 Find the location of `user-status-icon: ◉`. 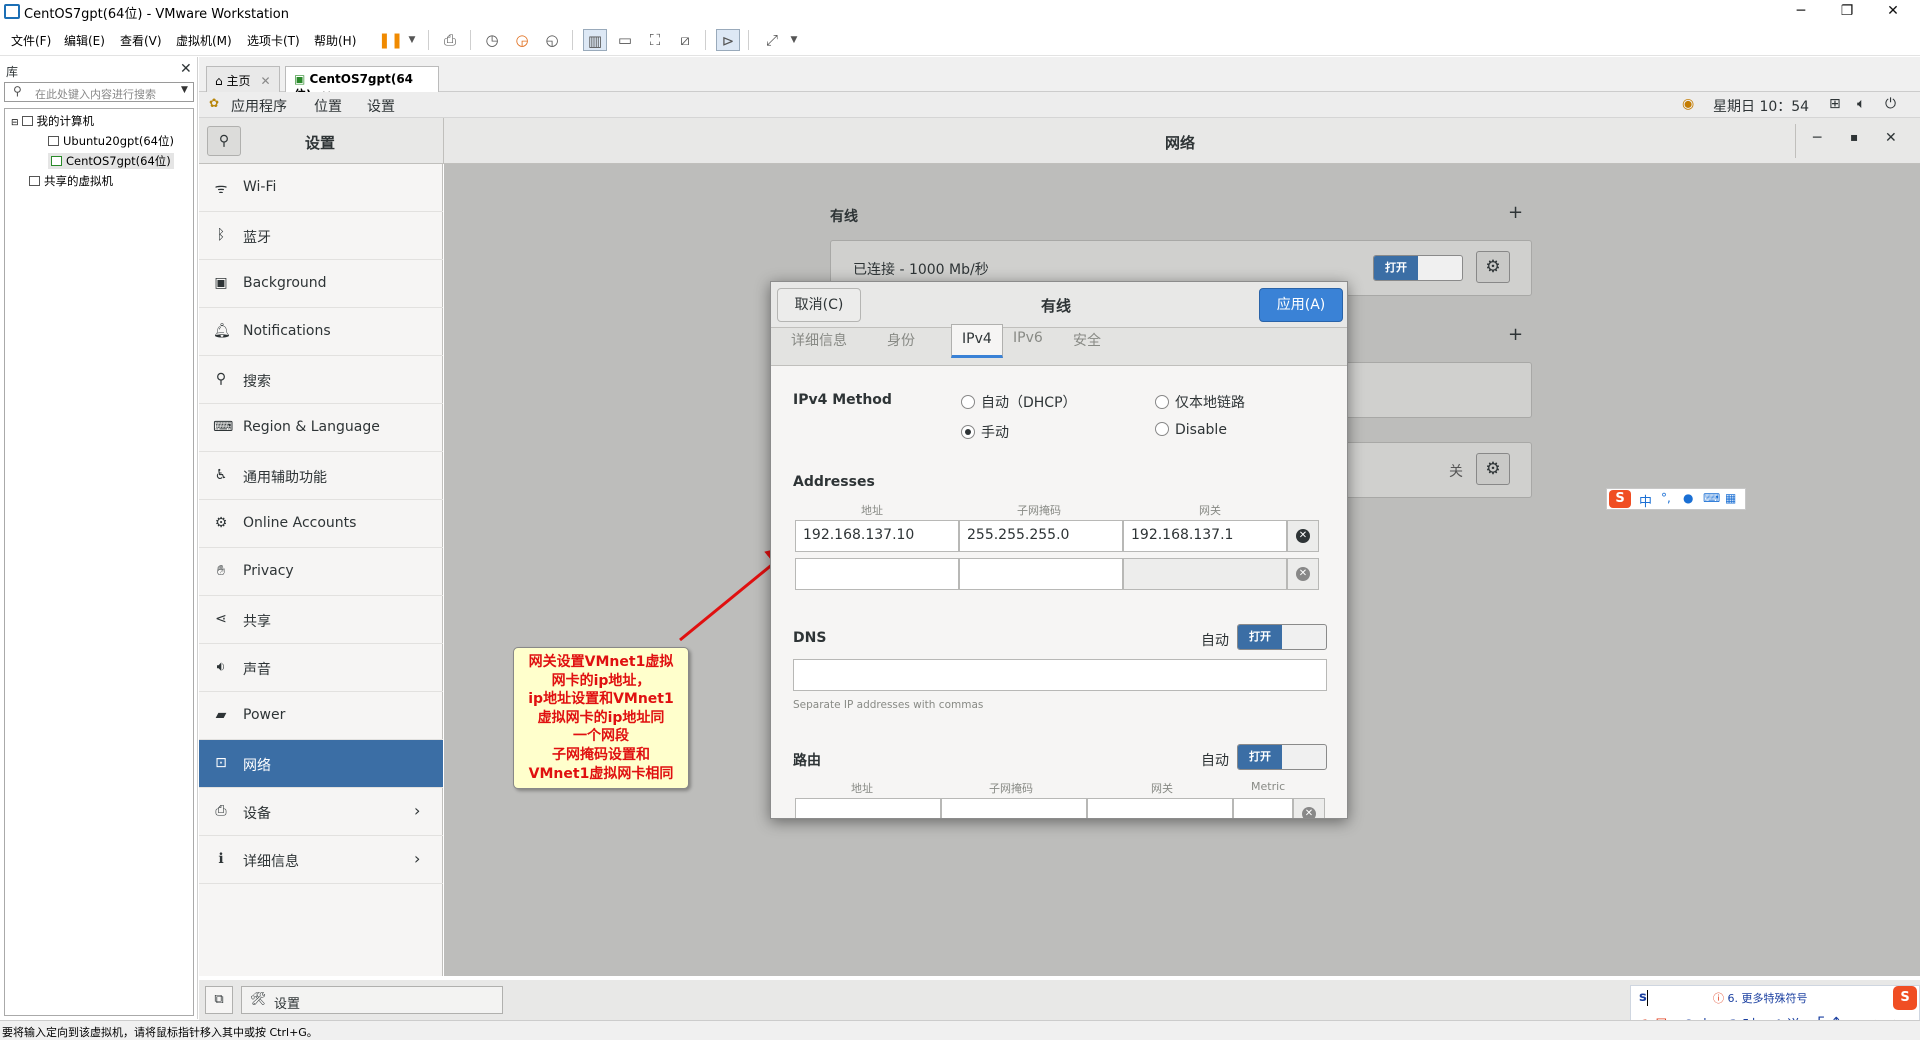

user-status-icon: ◉ is located at coordinates (1688, 104).